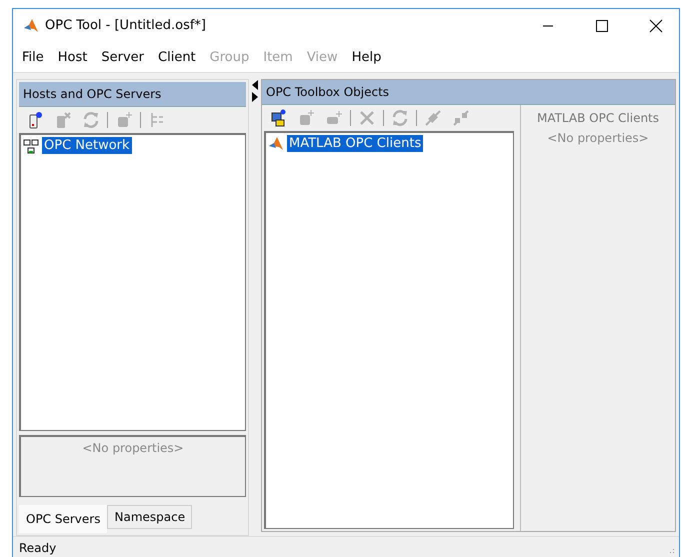 This screenshot has height=557, width=682. I want to click on tree-item: MATLAB OPC Clients, so click(355, 143).